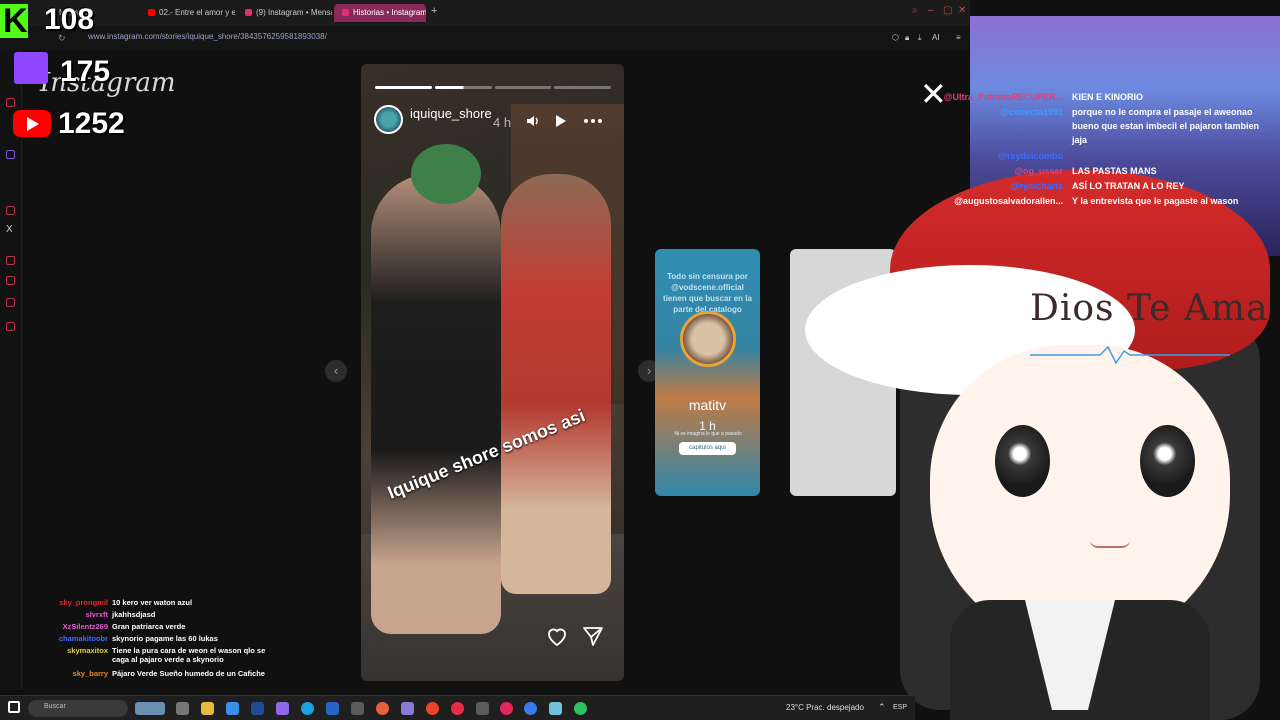  I want to click on volume-icon, so click(533, 121).